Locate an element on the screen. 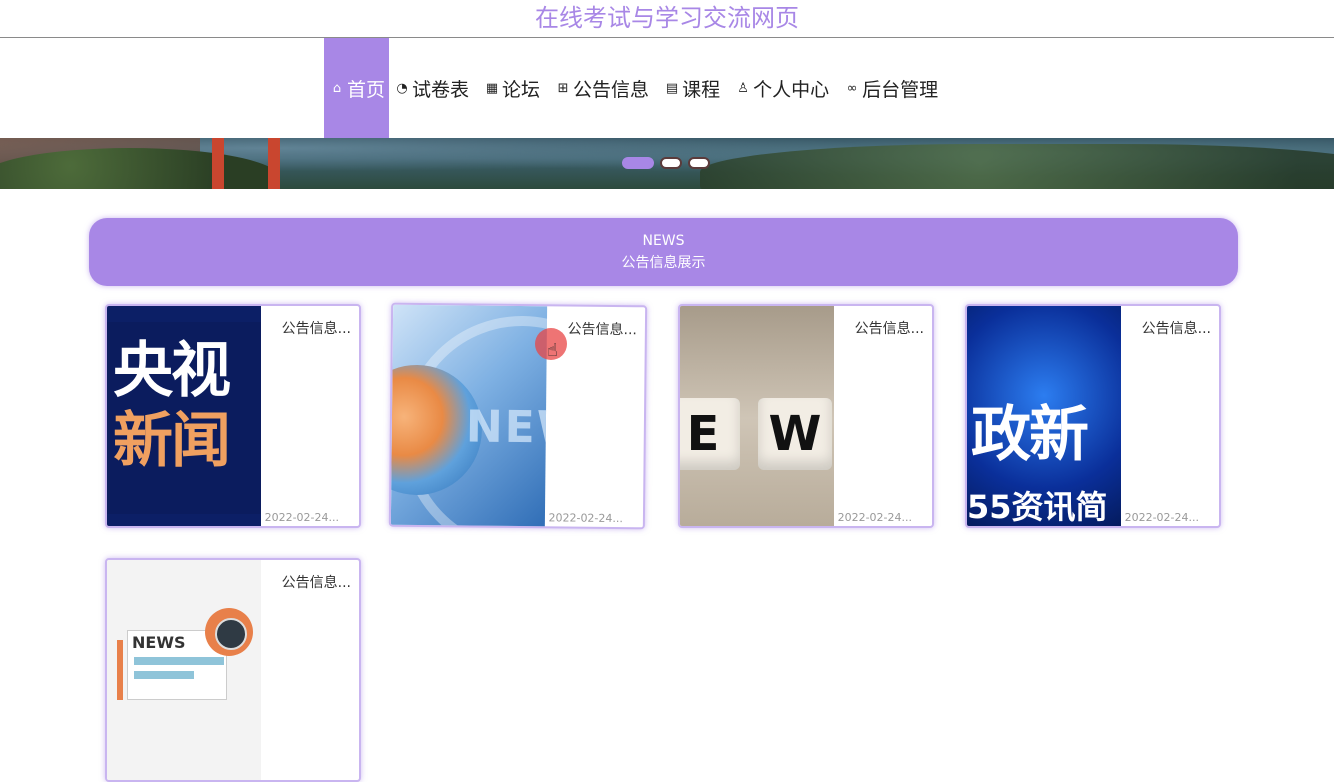 Image resolution: width=1334 pixels, height=782 pixels. nav-item-courses: ▤ 课程 is located at coordinates (694, 88).